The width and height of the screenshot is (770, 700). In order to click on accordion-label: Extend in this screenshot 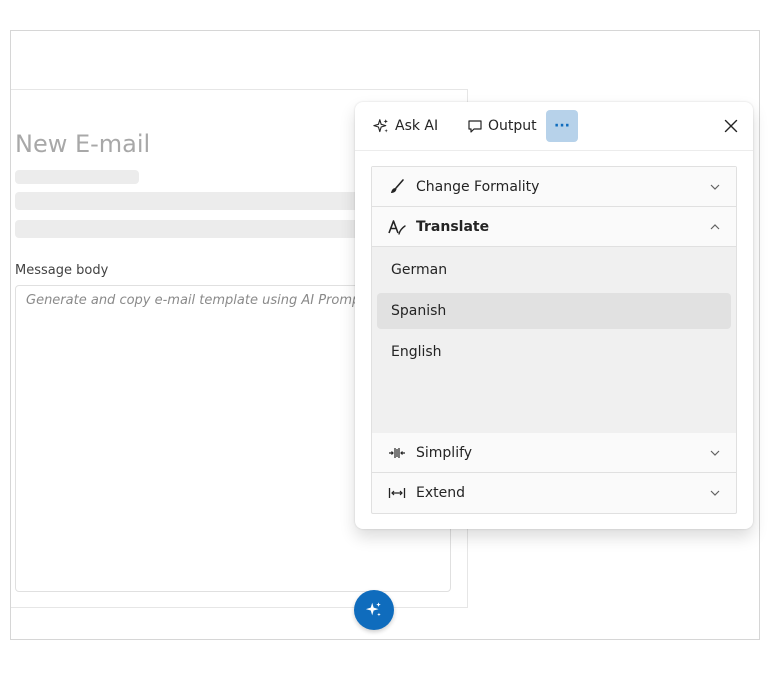, I will do `click(440, 492)`.